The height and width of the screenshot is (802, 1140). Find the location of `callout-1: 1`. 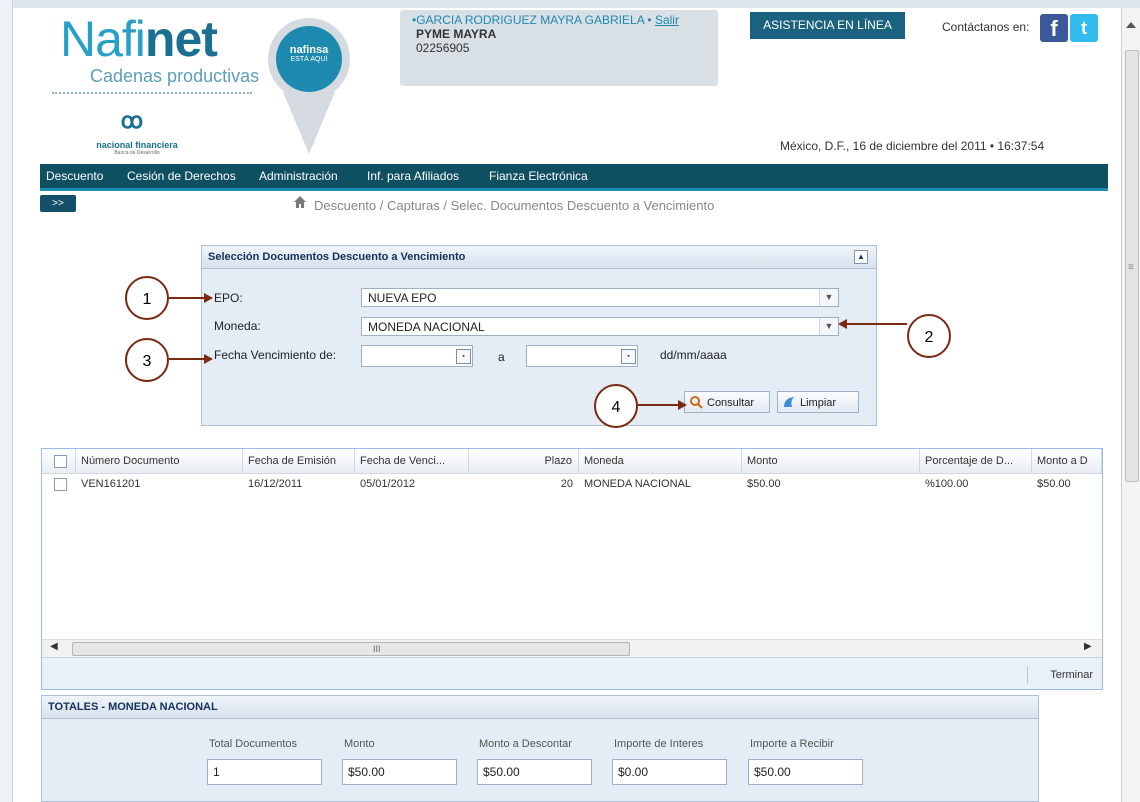

callout-1: 1 is located at coordinates (147, 298).